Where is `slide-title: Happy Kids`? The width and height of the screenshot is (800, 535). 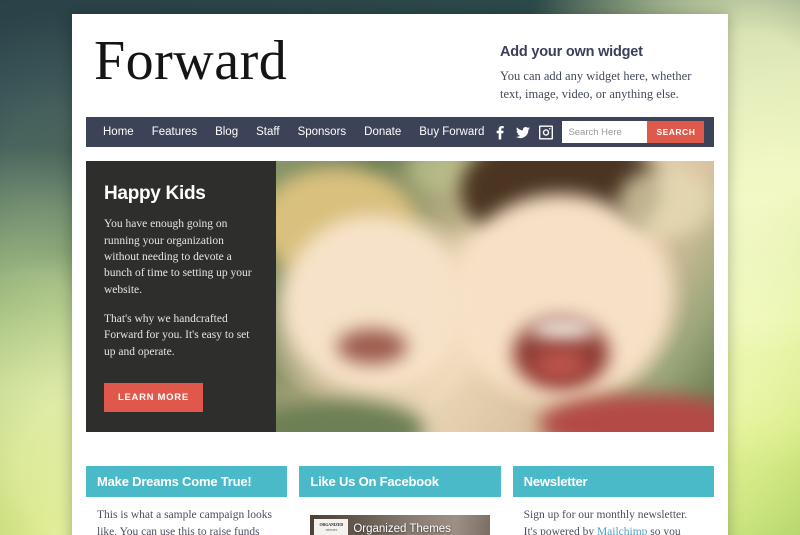 slide-title: Happy Kids is located at coordinates (155, 194).